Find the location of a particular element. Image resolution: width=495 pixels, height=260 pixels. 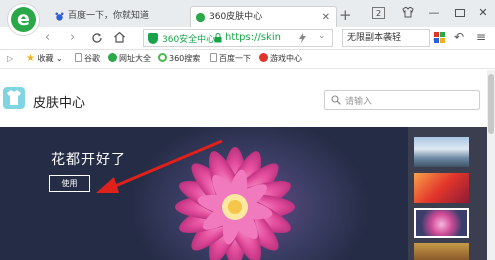

page-title: 皮肤中心 is located at coordinates (59, 103).